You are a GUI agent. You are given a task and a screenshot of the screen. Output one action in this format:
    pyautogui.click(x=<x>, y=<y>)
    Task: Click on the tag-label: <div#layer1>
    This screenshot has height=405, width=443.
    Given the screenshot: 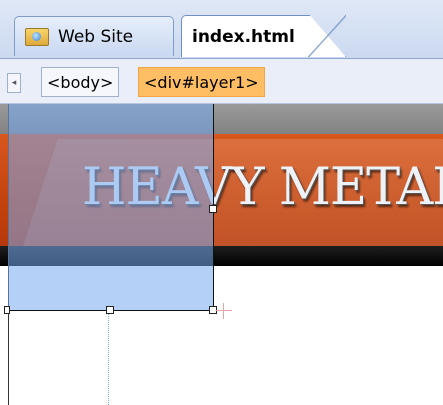 What is the action you would take?
    pyautogui.click(x=201, y=82)
    